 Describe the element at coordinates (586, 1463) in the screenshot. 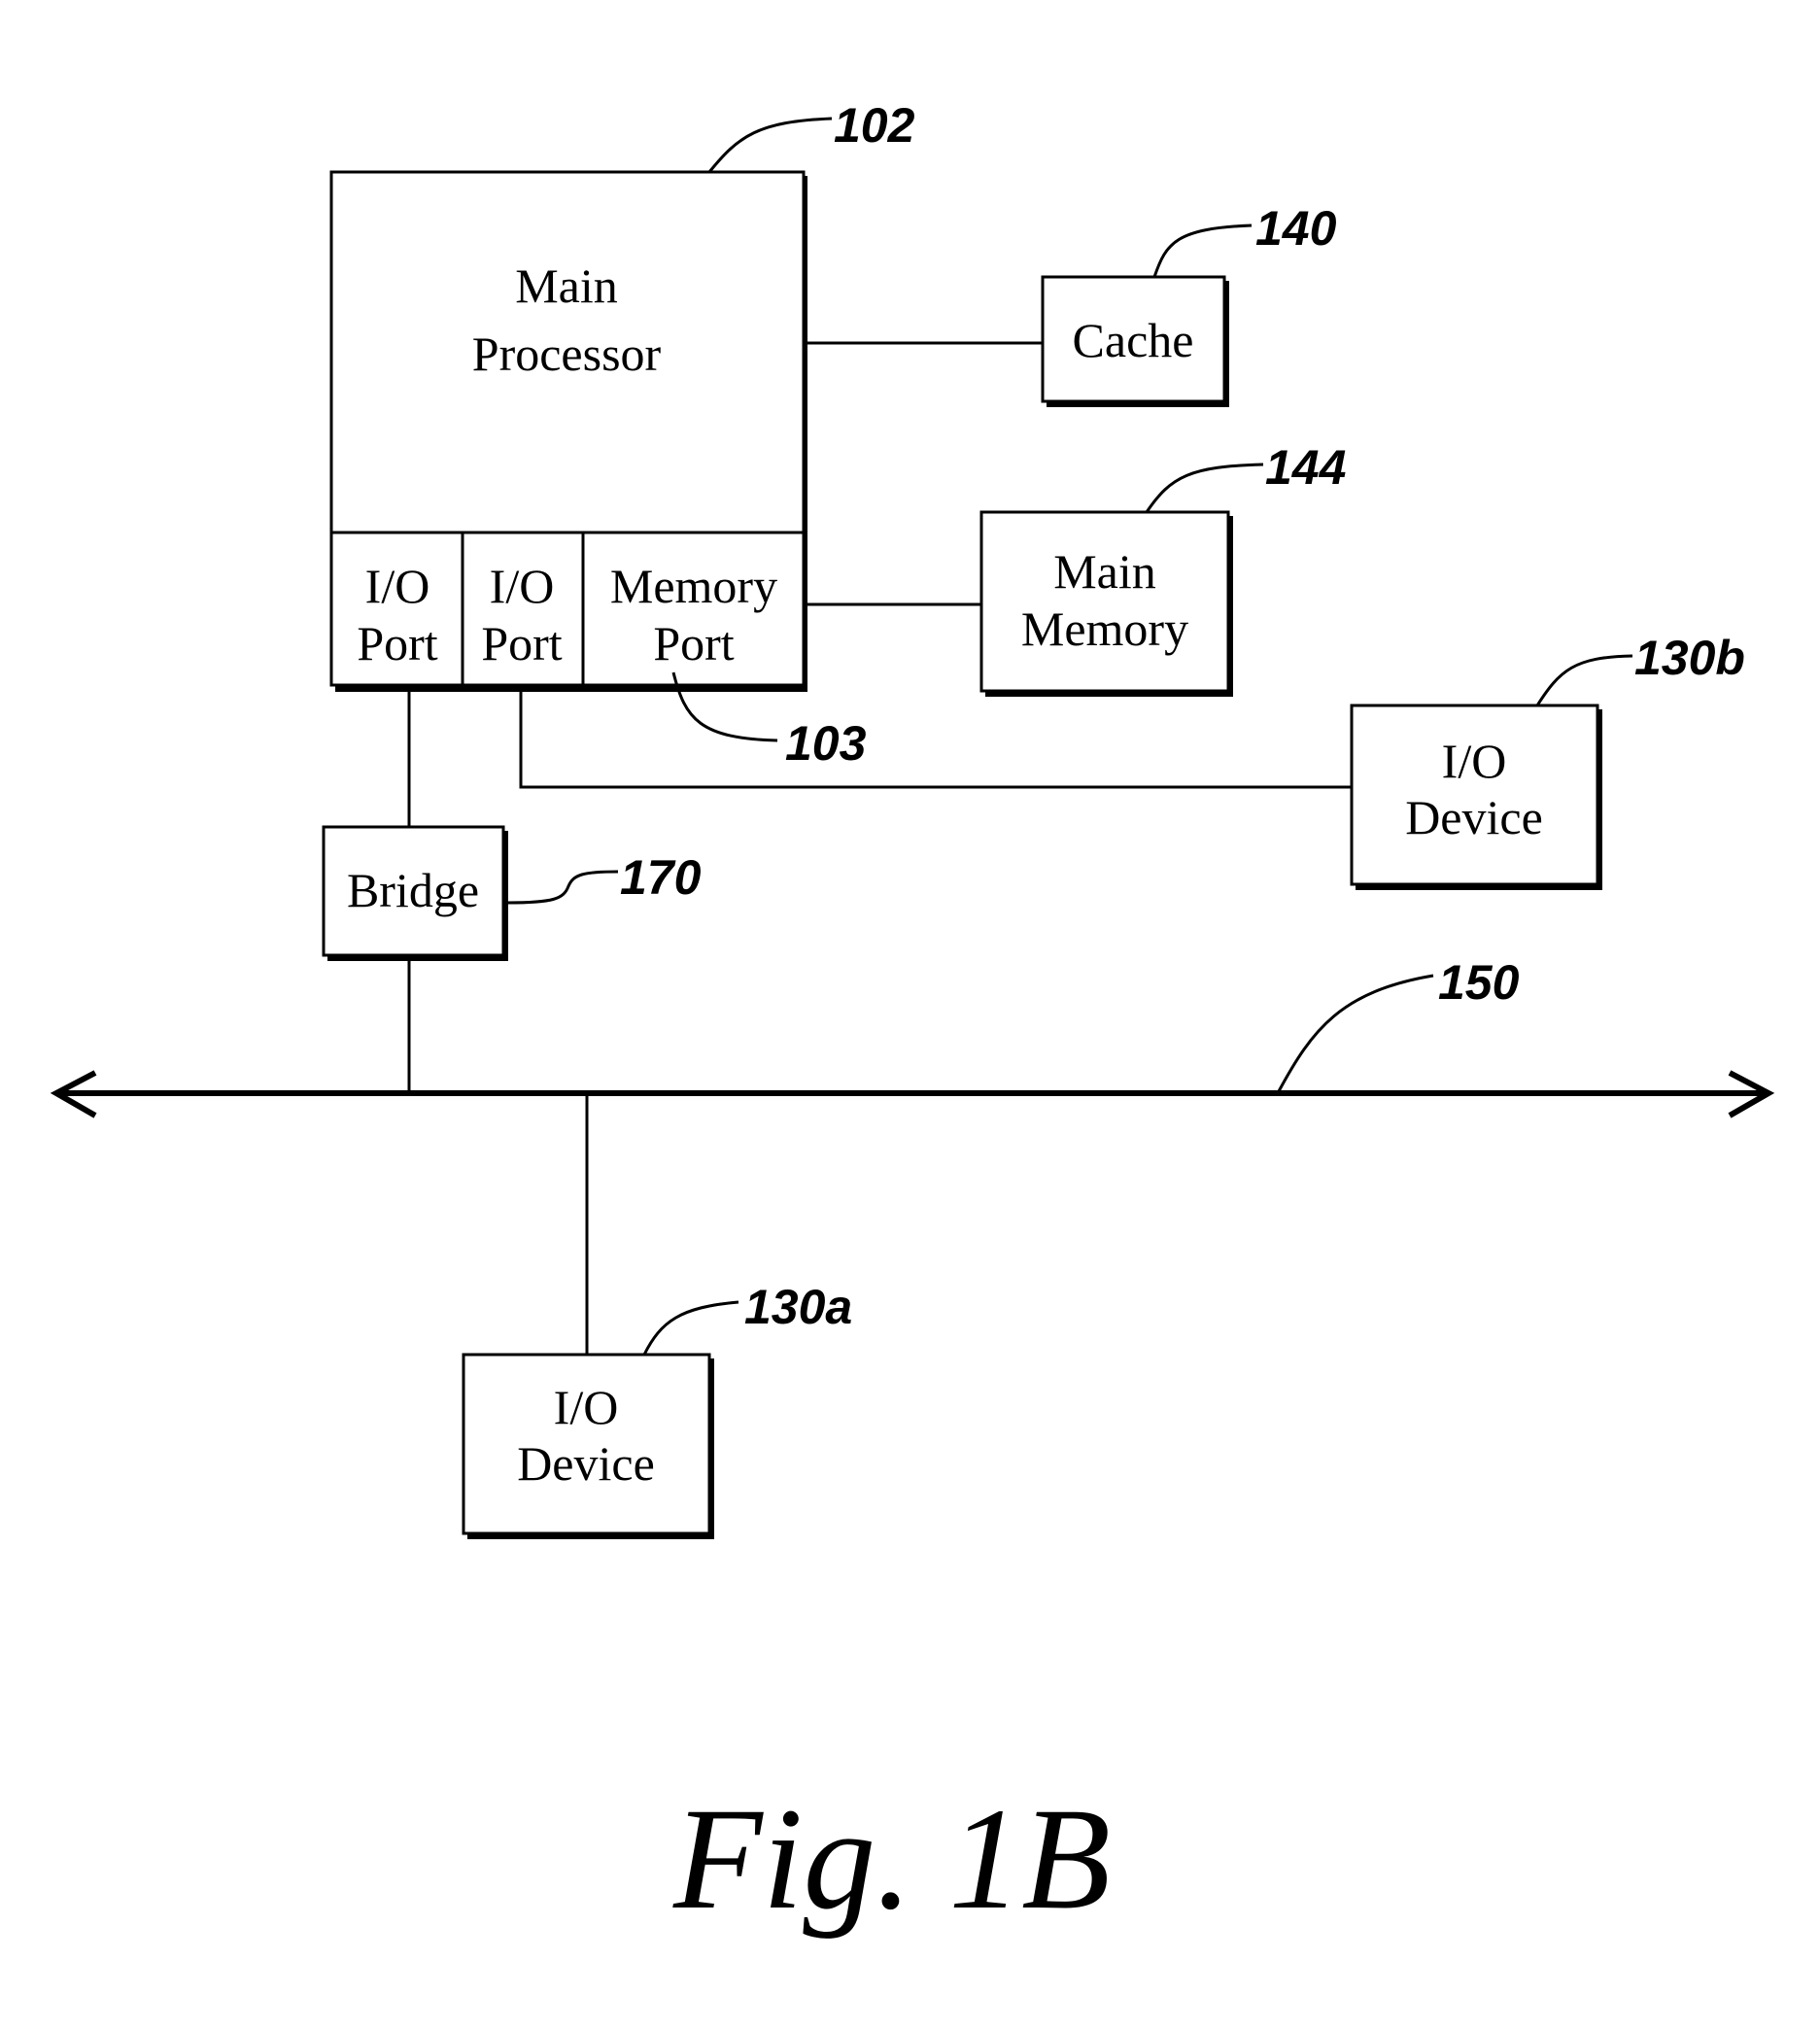

I see `io-device-a-label-line2: Device` at that location.